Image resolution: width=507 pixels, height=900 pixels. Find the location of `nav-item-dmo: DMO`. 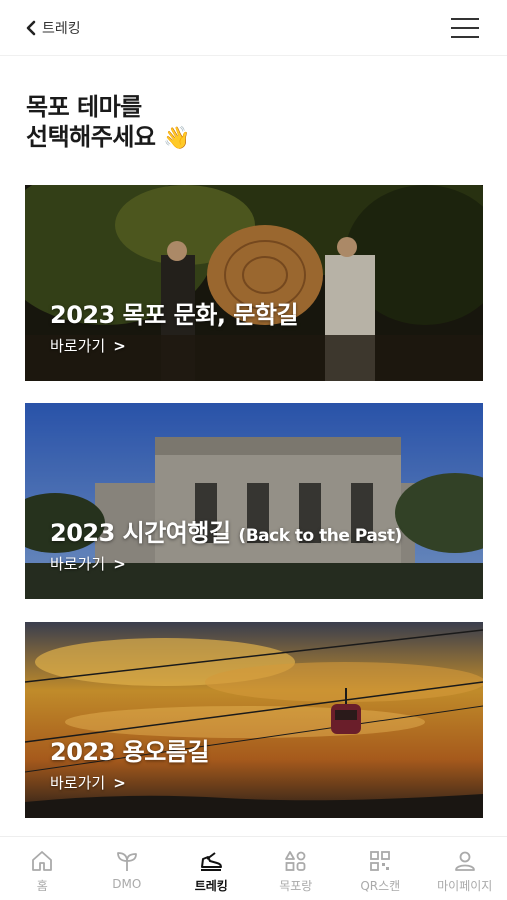

nav-item-dmo: DMO is located at coordinates (127, 868).